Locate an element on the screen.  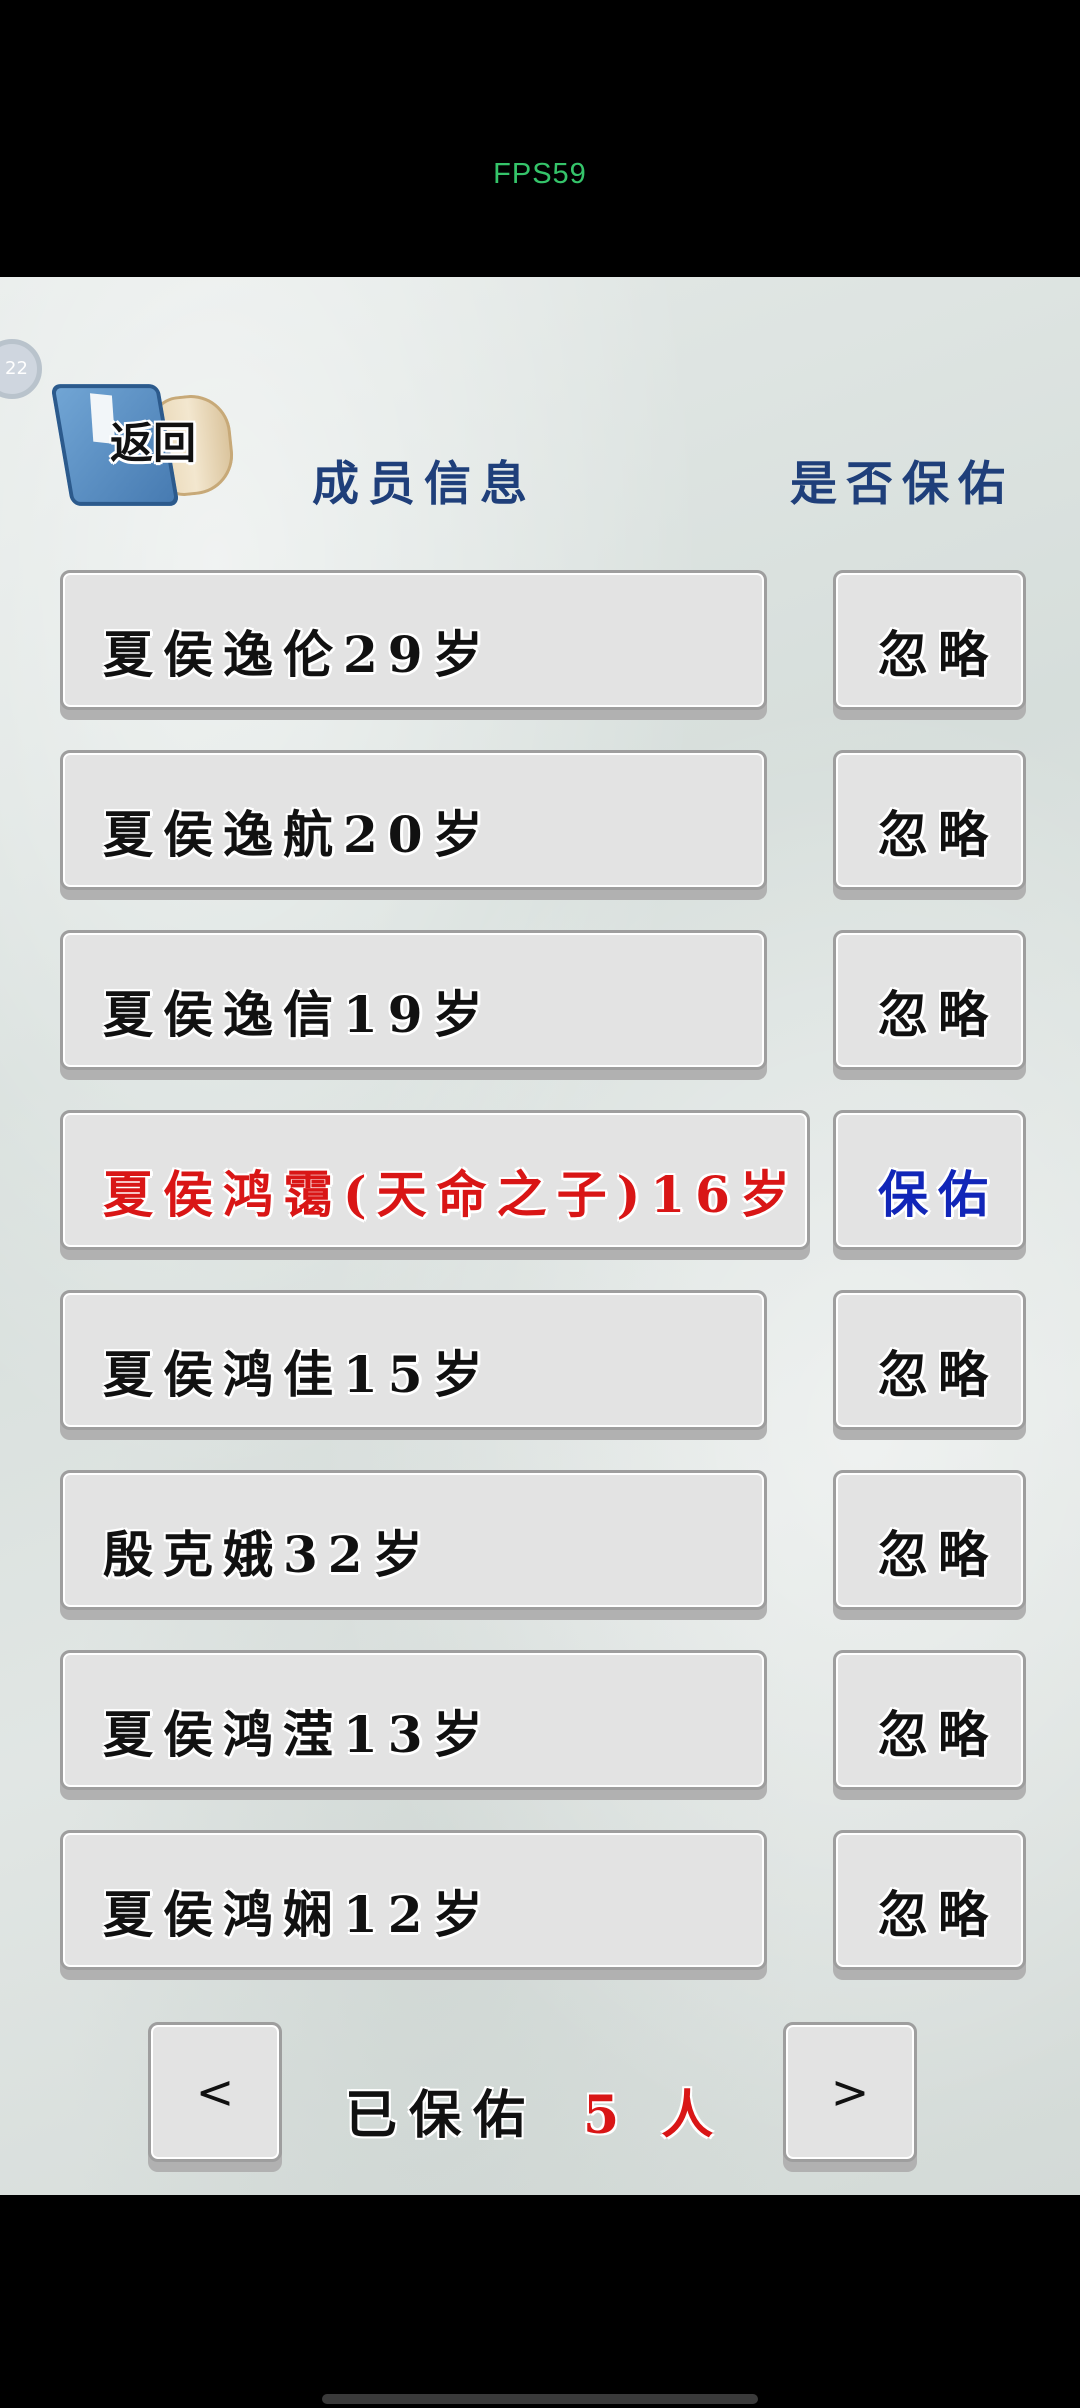
member-name: 夏侯鸿滢13岁 is located at coordinates (298, 1734).